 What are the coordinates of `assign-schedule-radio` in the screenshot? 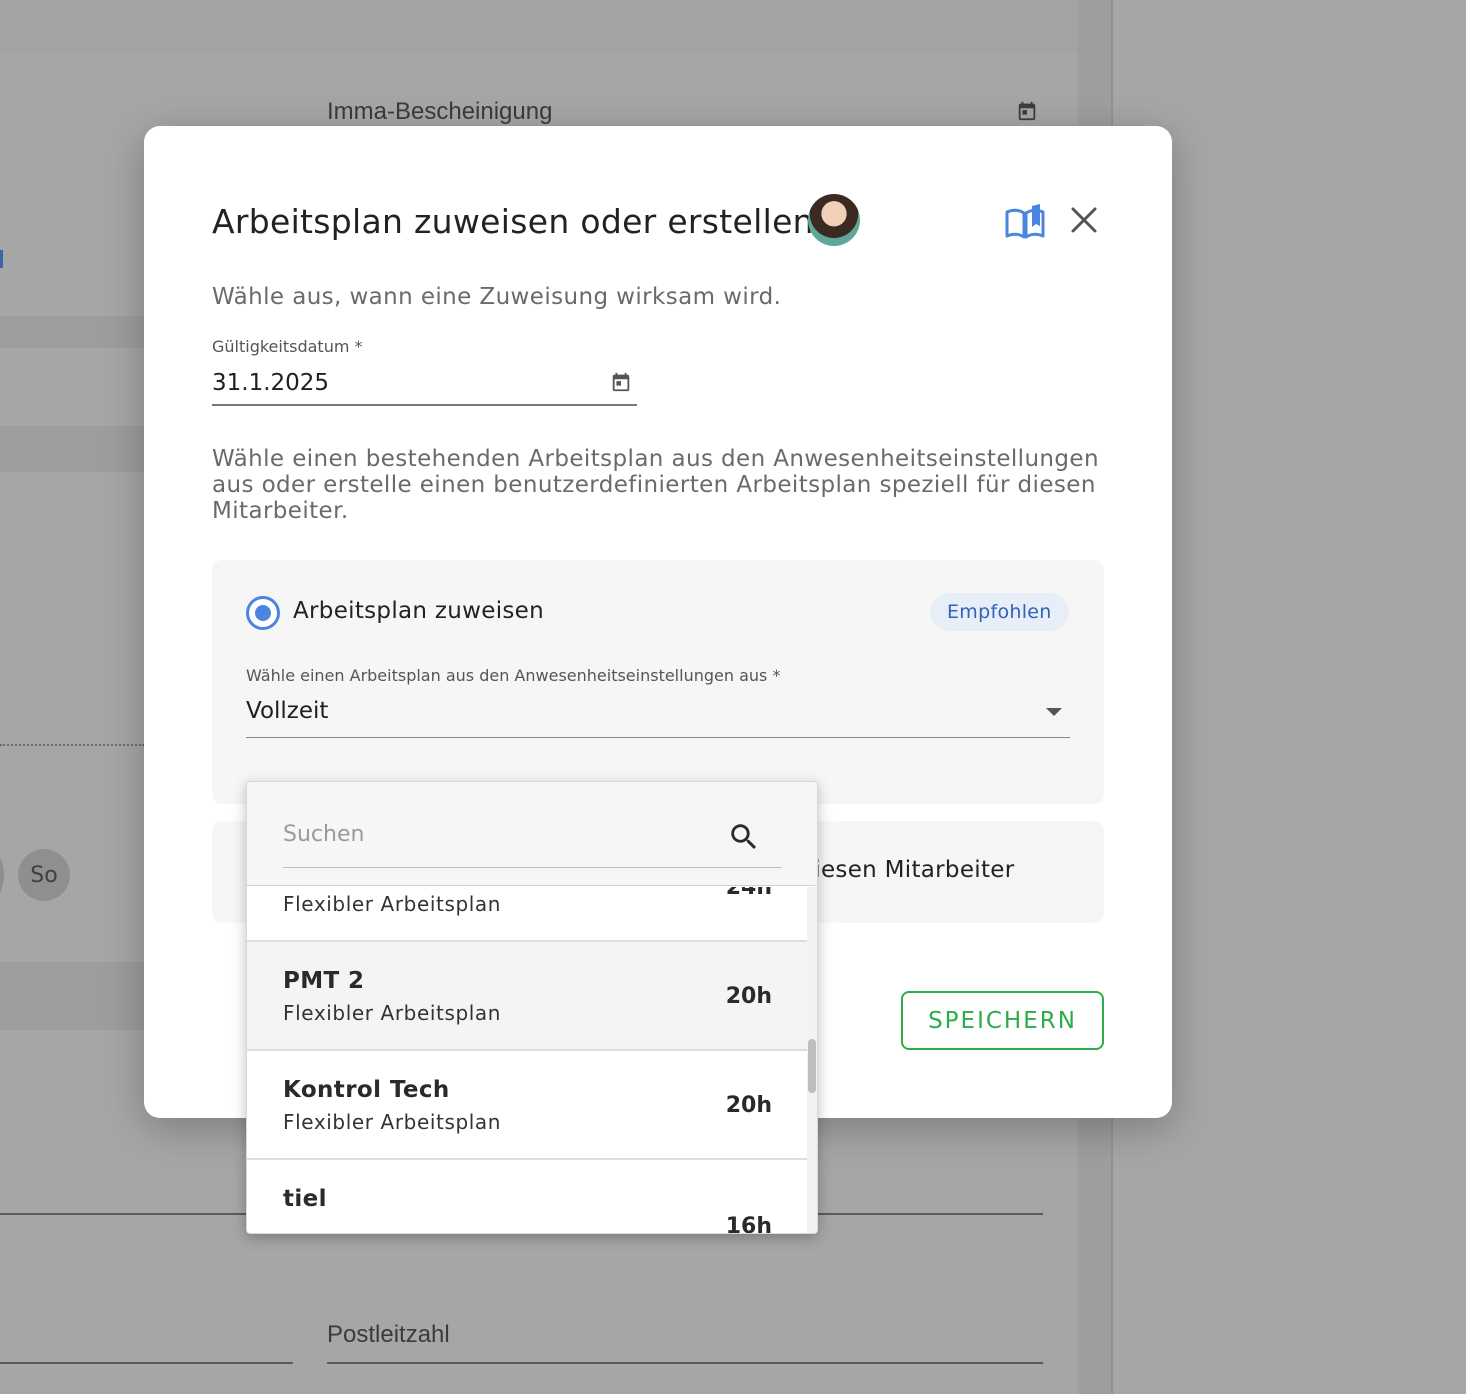 It's located at (263, 613).